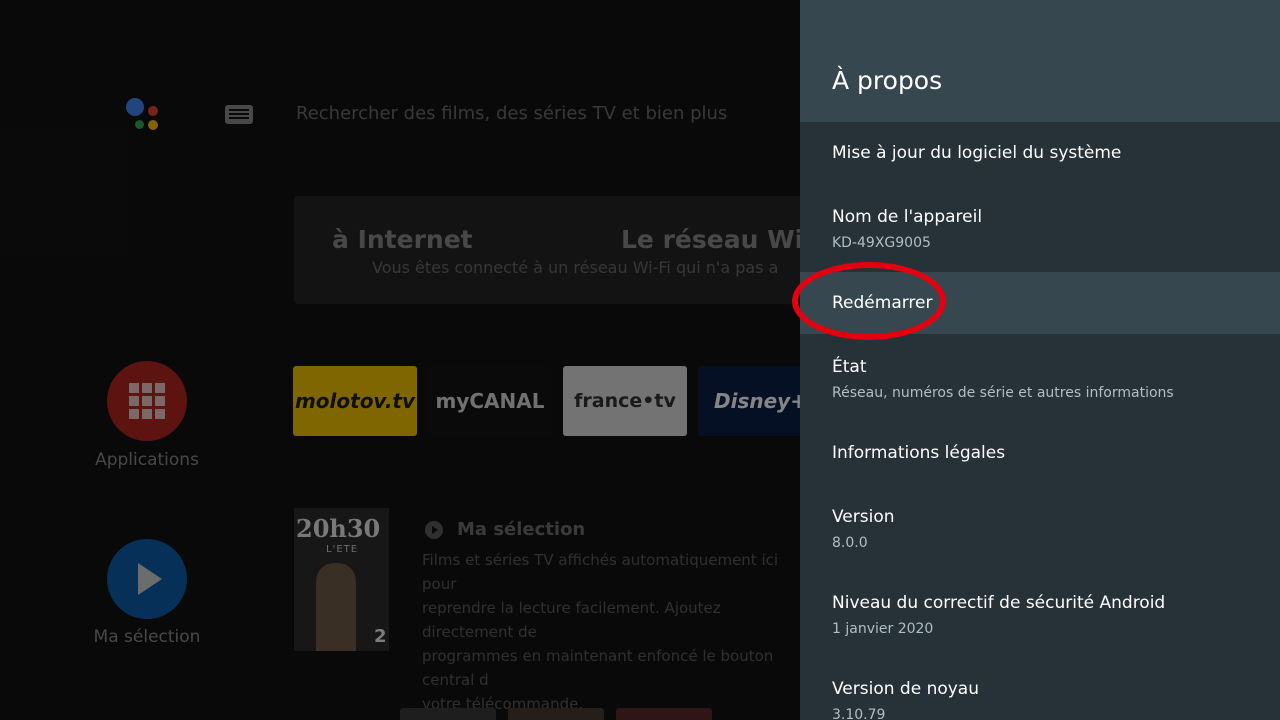  Describe the element at coordinates (859, 713) in the screenshot. I see `menu-item-subtitle: 3.10.79` at that location.